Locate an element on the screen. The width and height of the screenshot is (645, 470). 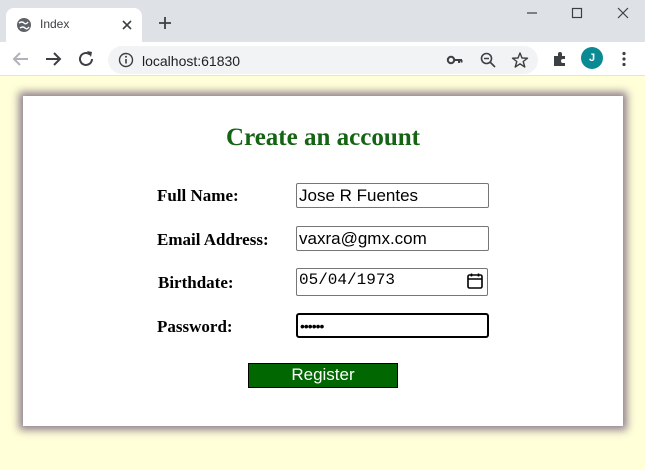
close-icon is located at coordinates (127, 25).